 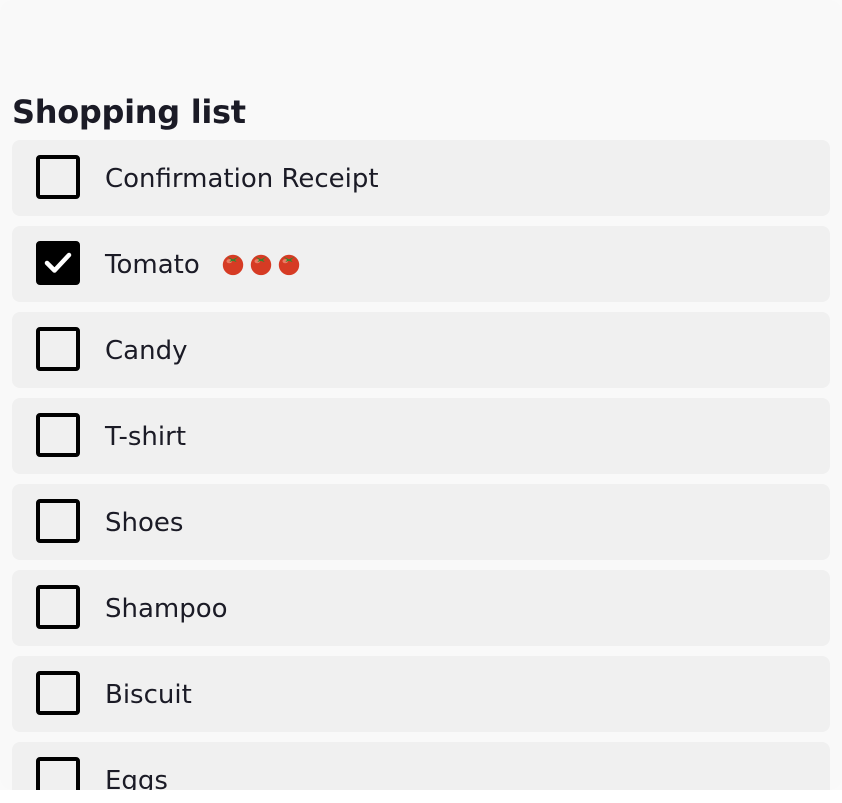 I want to click on item-label: Tomato, so click(x=204, y=265).